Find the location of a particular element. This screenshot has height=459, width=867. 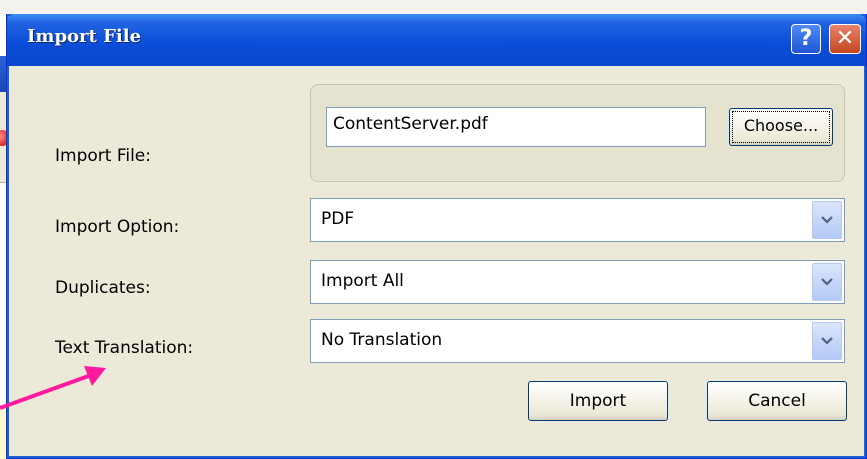

duplicates-select: Import All is located at coordinates (577, 282).